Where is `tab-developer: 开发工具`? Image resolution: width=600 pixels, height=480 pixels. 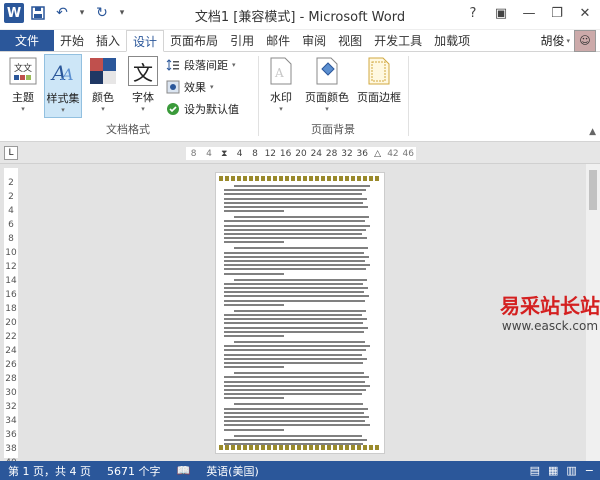 tab-developer: 开发工具 is located at coordinates (398, 40).